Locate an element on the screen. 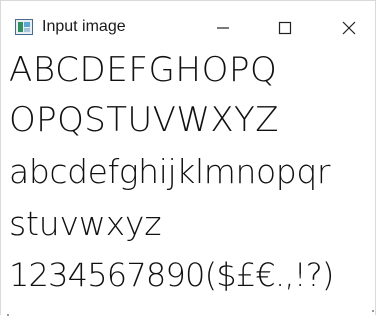  close-button is located at coordinates (349, 27).